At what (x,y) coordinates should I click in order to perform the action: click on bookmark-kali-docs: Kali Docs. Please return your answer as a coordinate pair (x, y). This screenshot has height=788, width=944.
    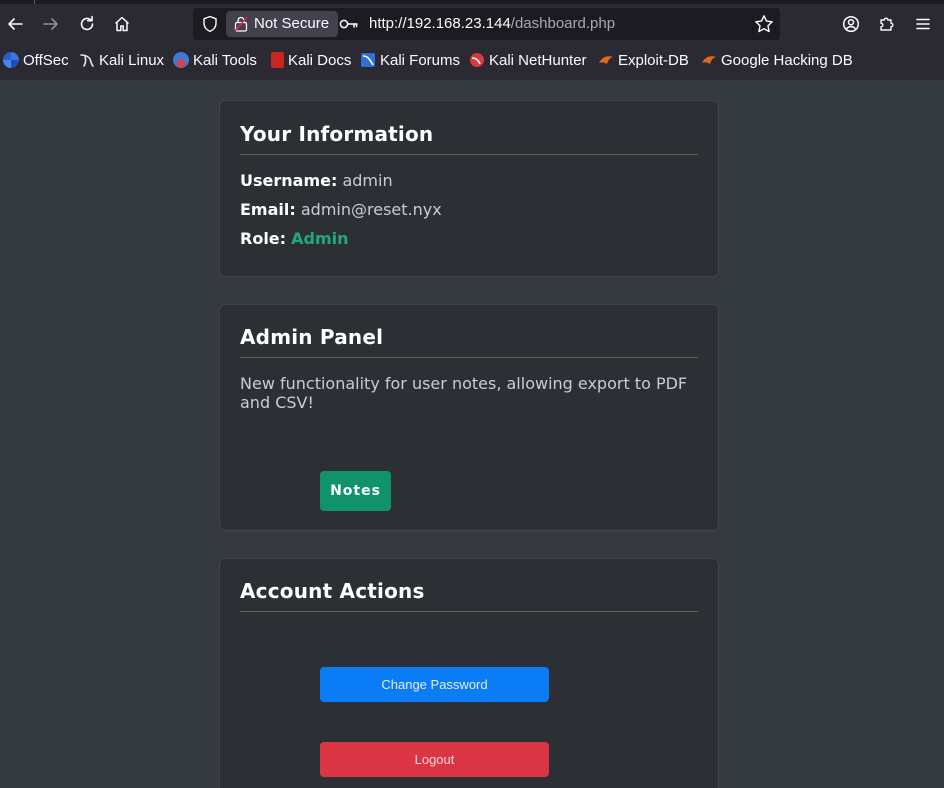
    Looking at the image, I should click on (310, 60).